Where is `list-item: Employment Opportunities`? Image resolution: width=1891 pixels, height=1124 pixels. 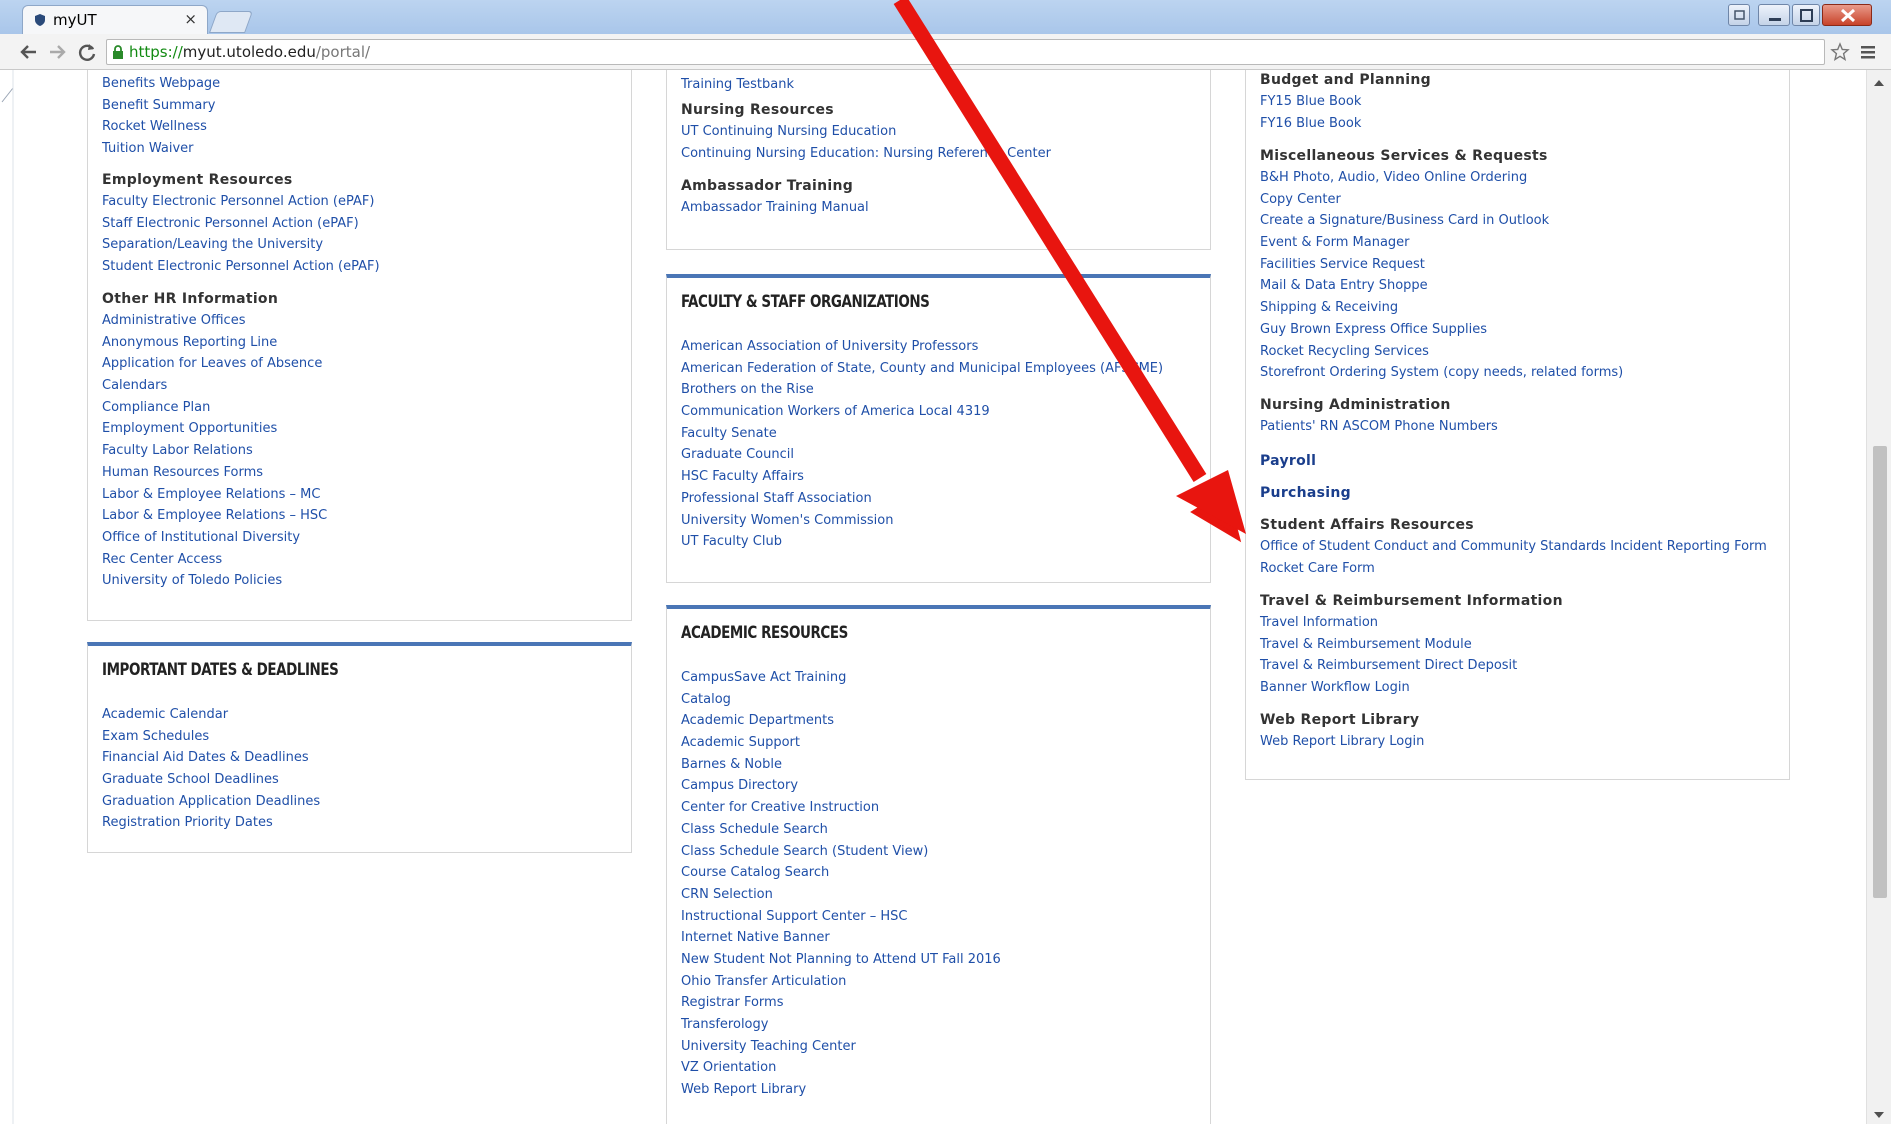 list-item: Employment Opportunities is located at coordinates (214, 429).